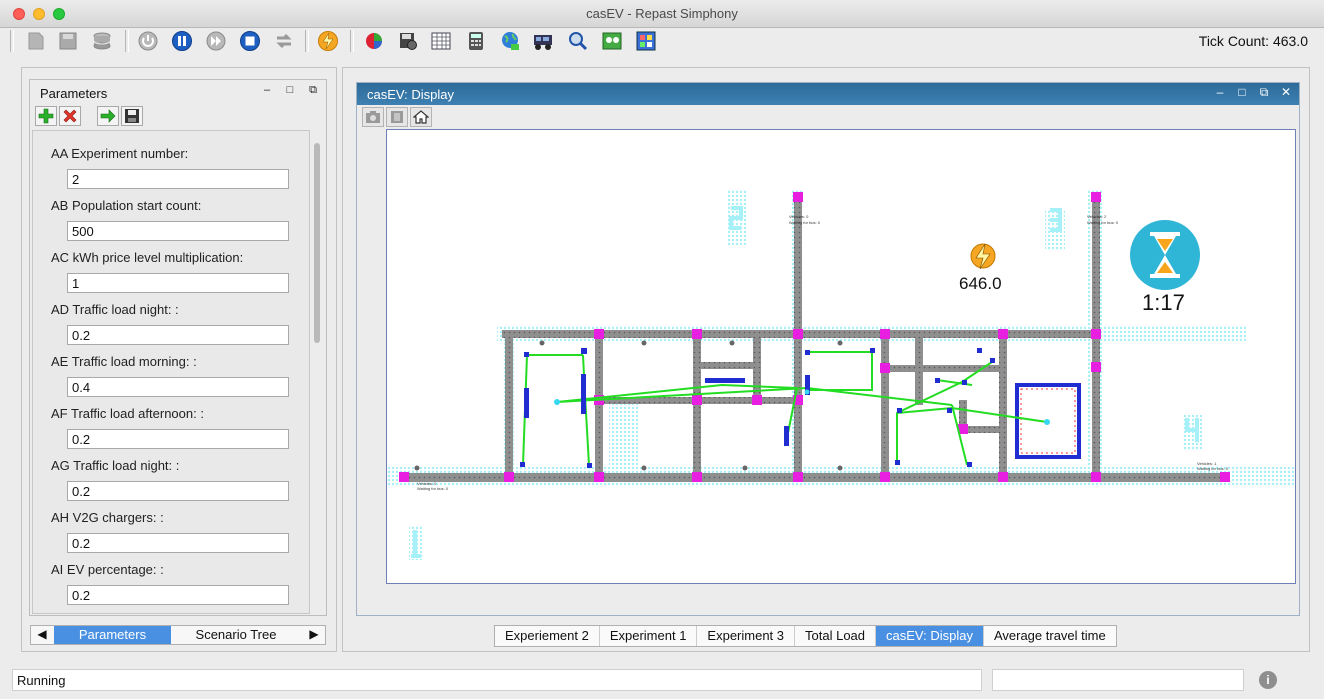 The height and width of the screenshot is (699, 1324). What do you see at coordinates (267, 91) in the screenshot?
I see `minimize-panel-button: –` at bounding box center [267, 91].